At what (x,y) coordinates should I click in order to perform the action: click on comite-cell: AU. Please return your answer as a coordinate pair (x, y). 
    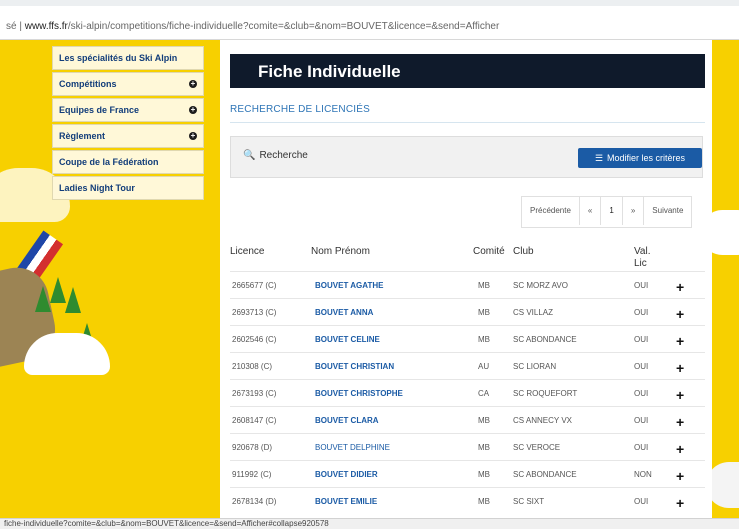
    Looking at the image, I should click on (484, 366).